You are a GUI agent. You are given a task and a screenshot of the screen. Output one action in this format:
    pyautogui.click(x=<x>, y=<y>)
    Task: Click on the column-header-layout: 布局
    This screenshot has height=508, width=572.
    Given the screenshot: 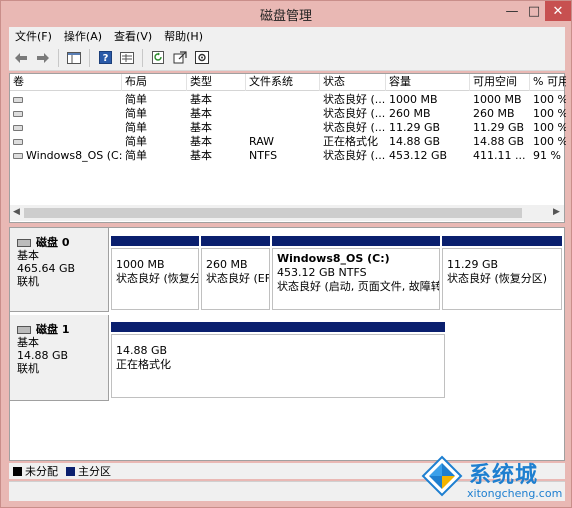 What is the action you would take?
    pyautogui.click(x=154, y=82)
    